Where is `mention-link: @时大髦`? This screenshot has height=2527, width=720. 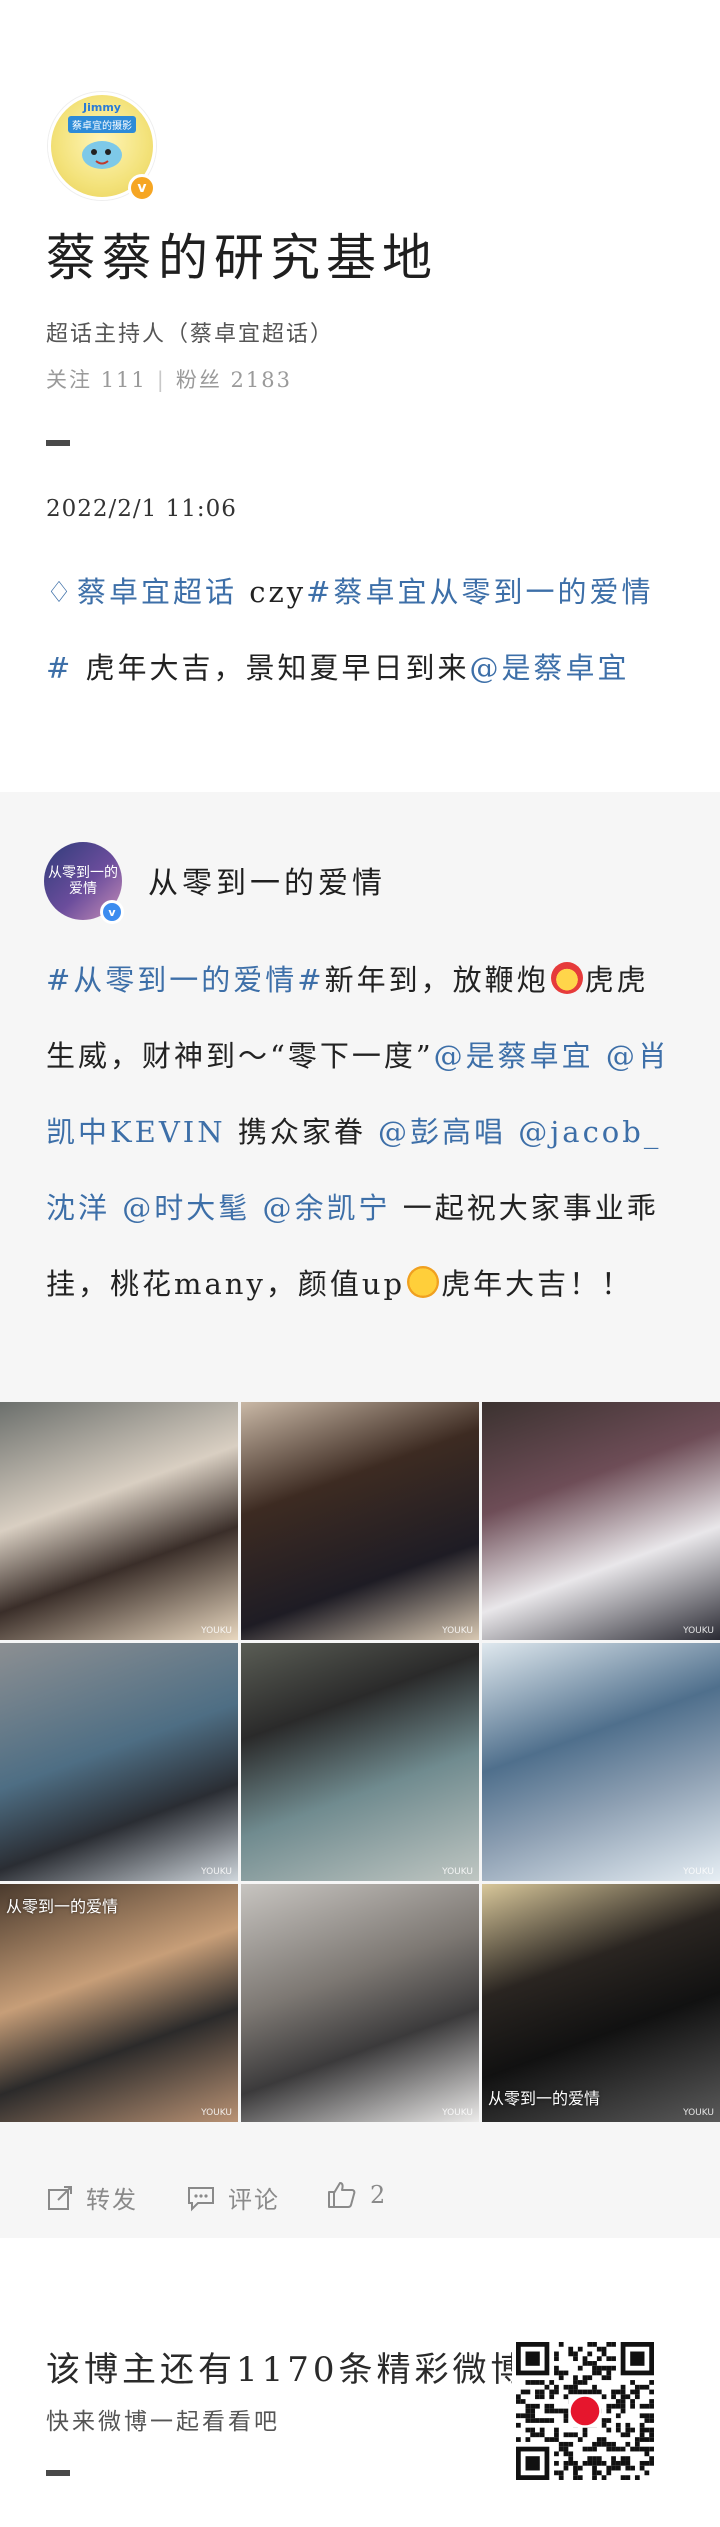
mention-link: @时大髦 is located at coordinates (186, 1208).